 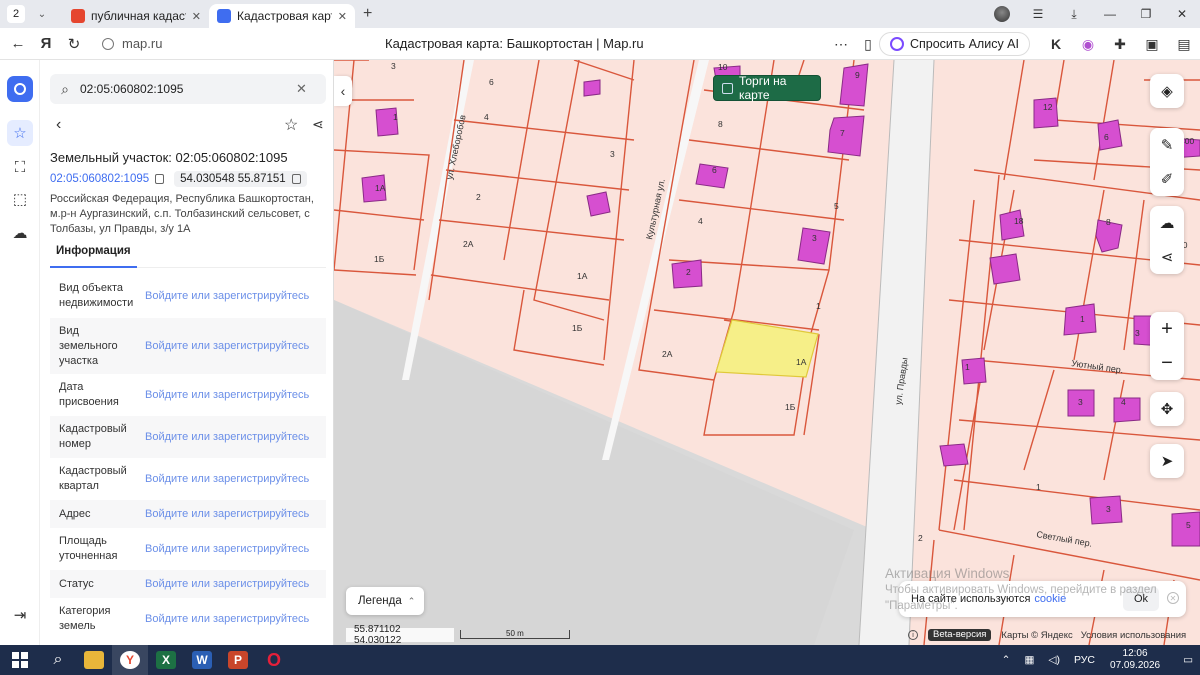 What do you see at coordinates (188, 89) in the screenshot?
I see `search-input` at bounding box center [188, 89].